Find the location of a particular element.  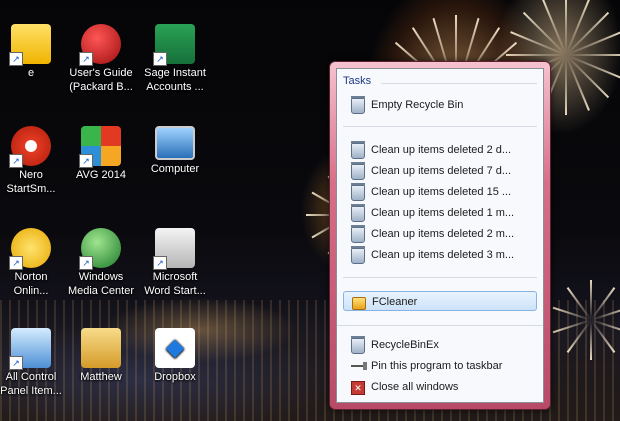

nero-icon: ↗ is located at coordinates (30, 147).